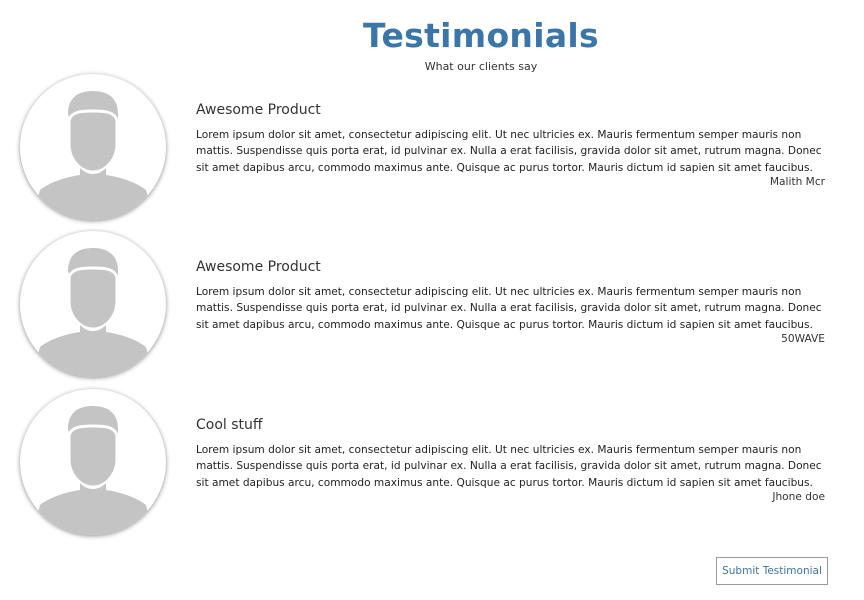 Image resolution: width=864 pixels, height=600 pixels. Describe the element at coordinates (772, 571) in the screenshot. I see `submit-testimonial-button: Submit Testimonial` at that location.